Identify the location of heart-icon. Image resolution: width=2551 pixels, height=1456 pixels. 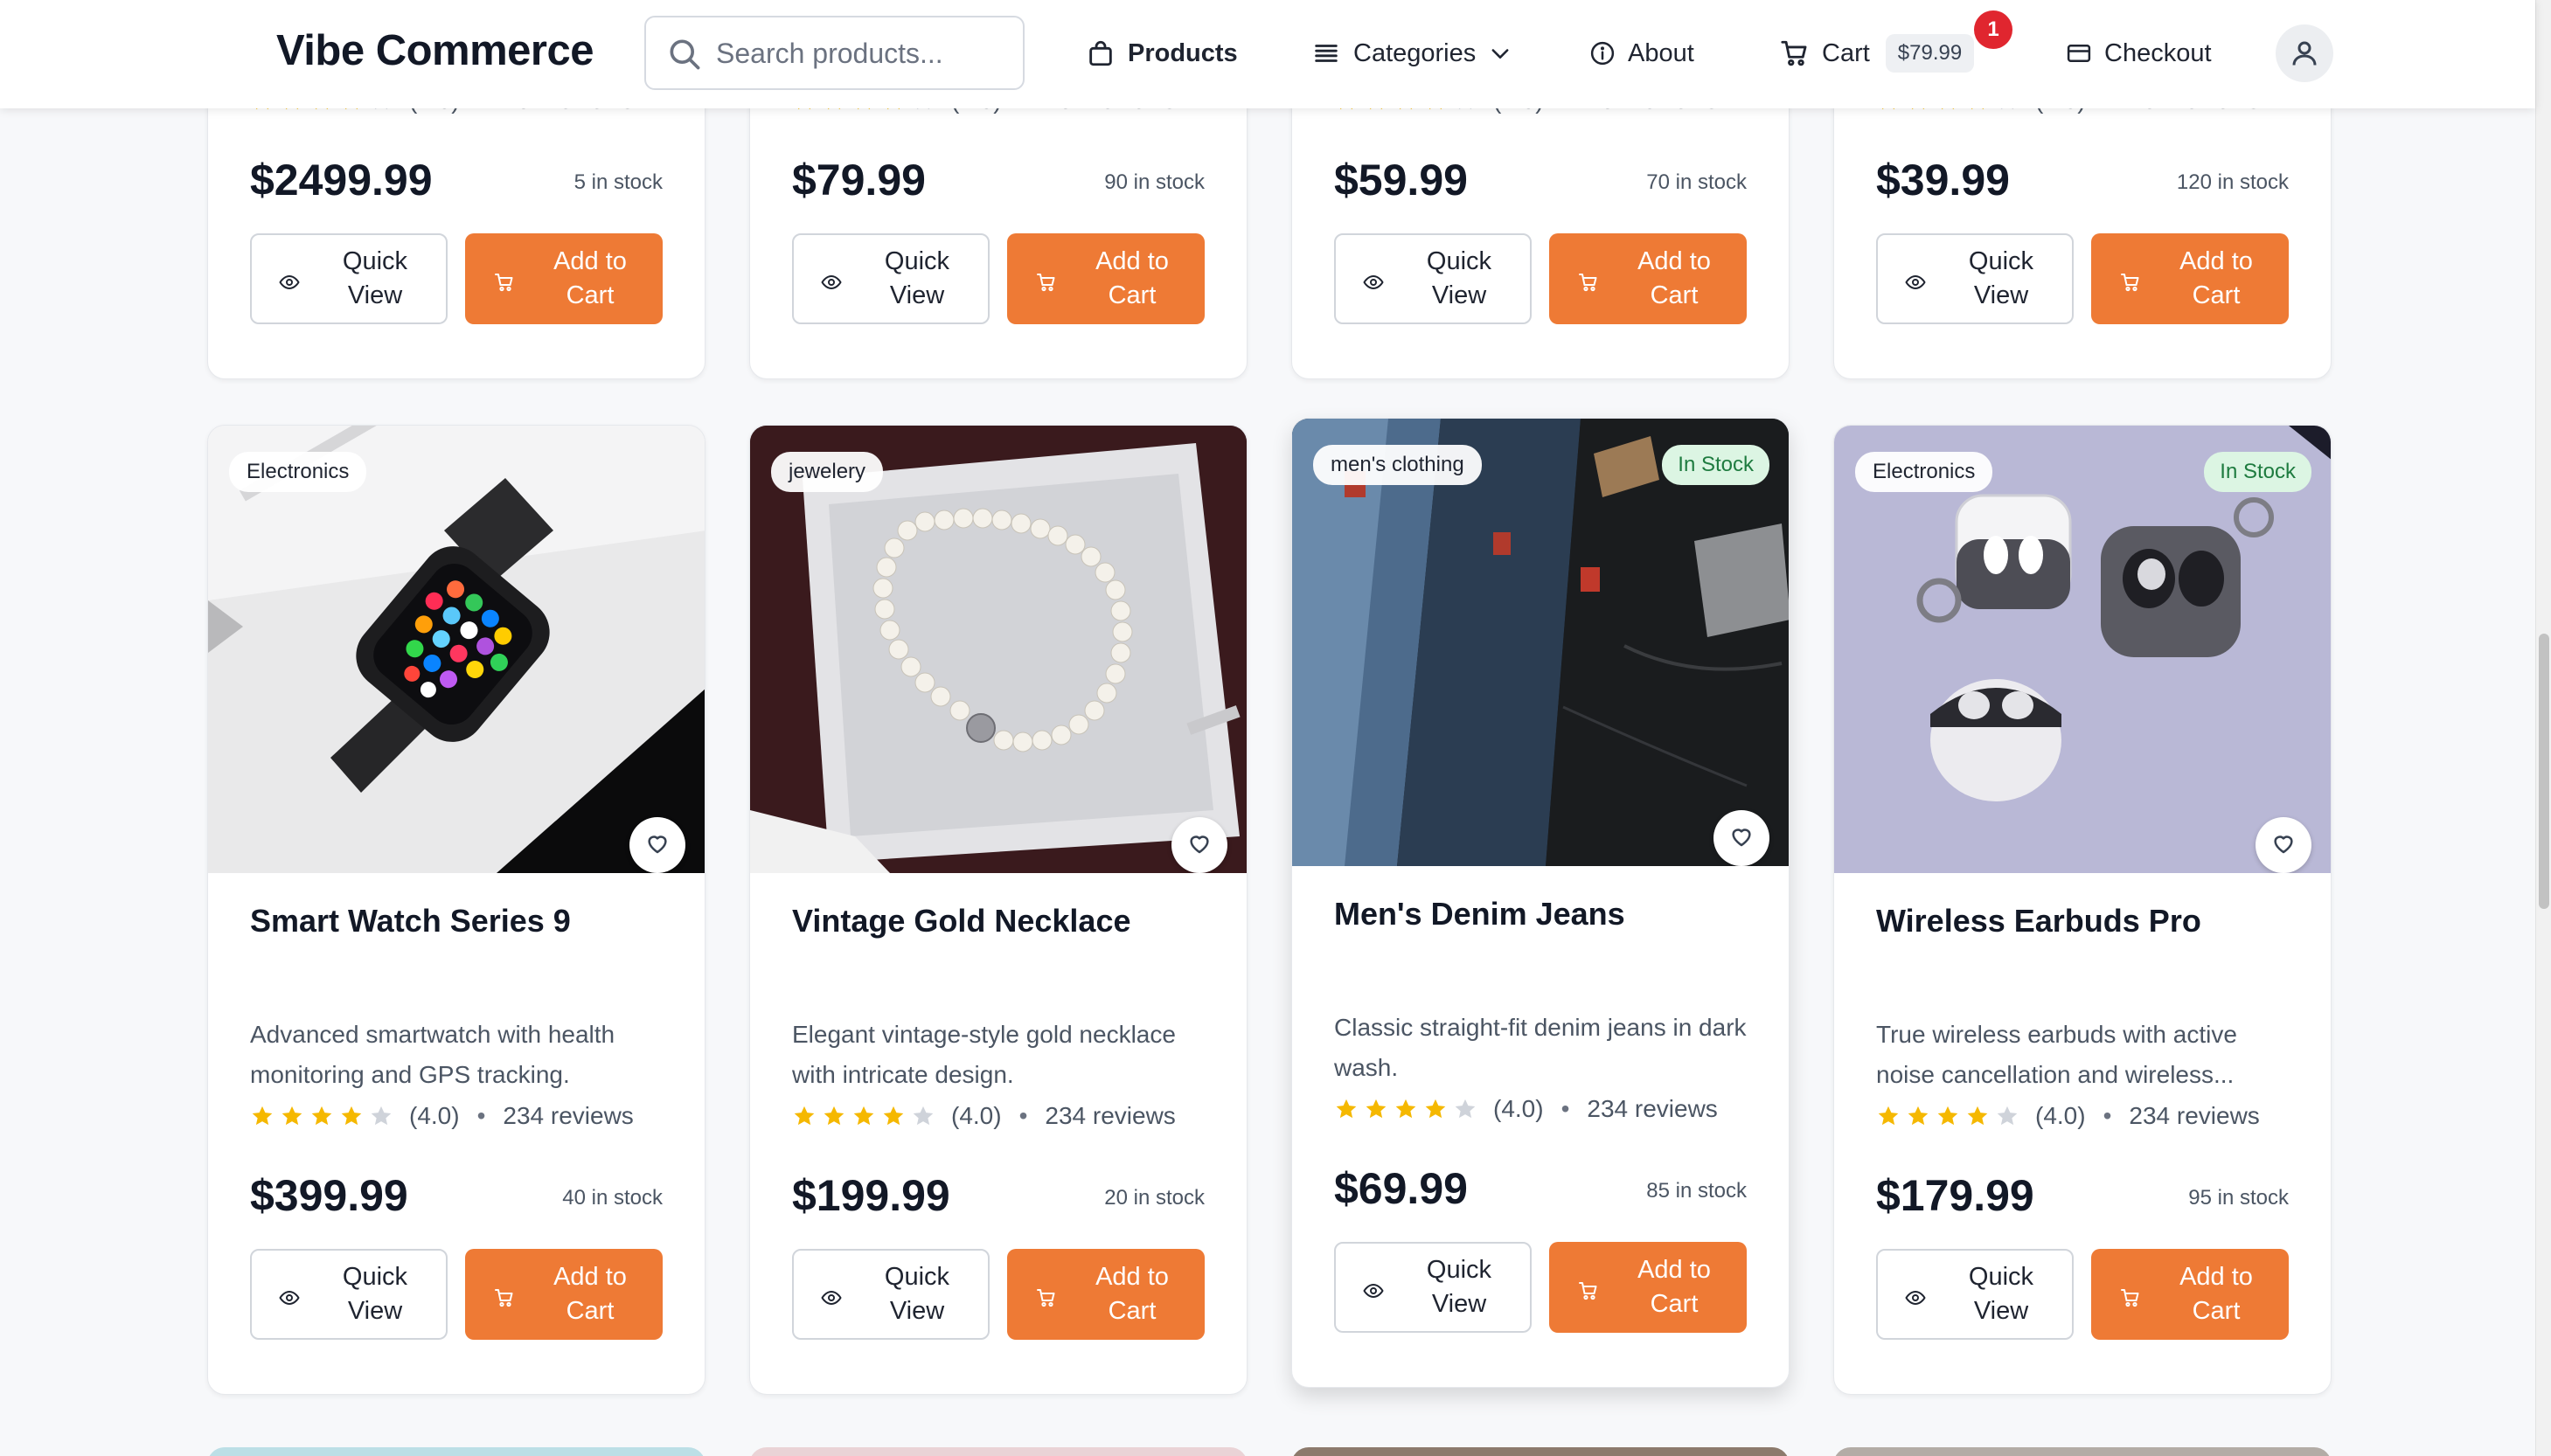
(2283, 845).